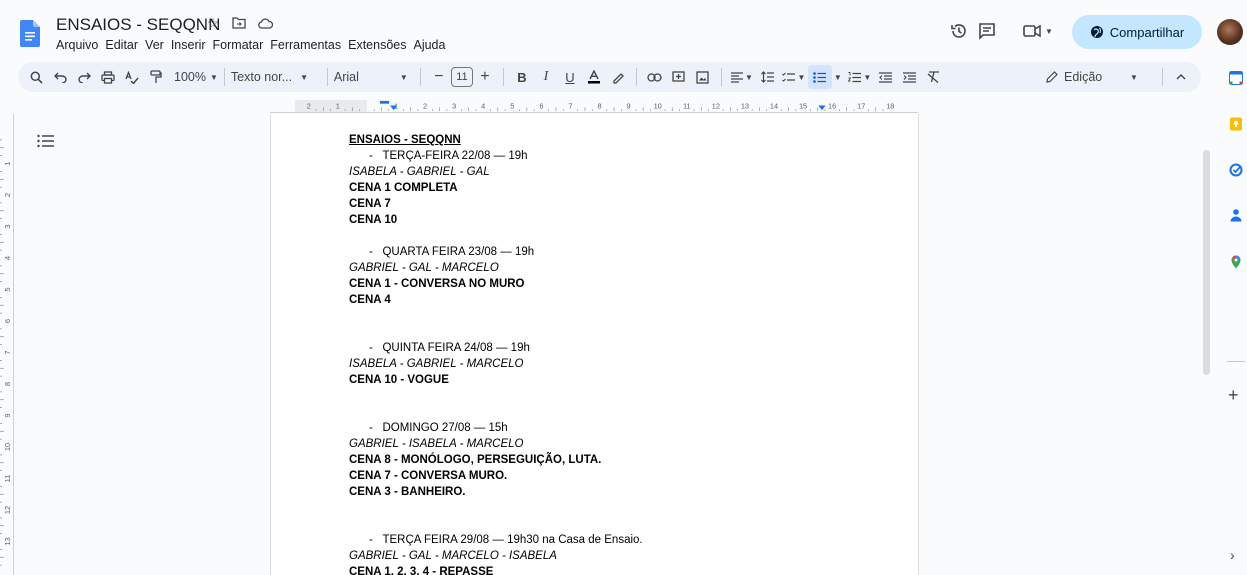 This screenshot has height=575, width=1247. What do you see at coordinates (157, 45) in the screenshot?
I see `menu-ver: Ver` at bounding box center [157, 45].